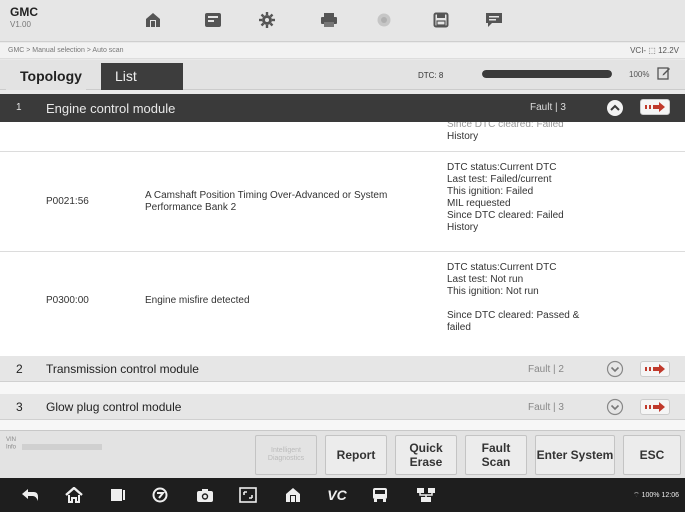  Describe the element at coordinates (426, 495) in the screenshot. I see `network-icon` at that location.